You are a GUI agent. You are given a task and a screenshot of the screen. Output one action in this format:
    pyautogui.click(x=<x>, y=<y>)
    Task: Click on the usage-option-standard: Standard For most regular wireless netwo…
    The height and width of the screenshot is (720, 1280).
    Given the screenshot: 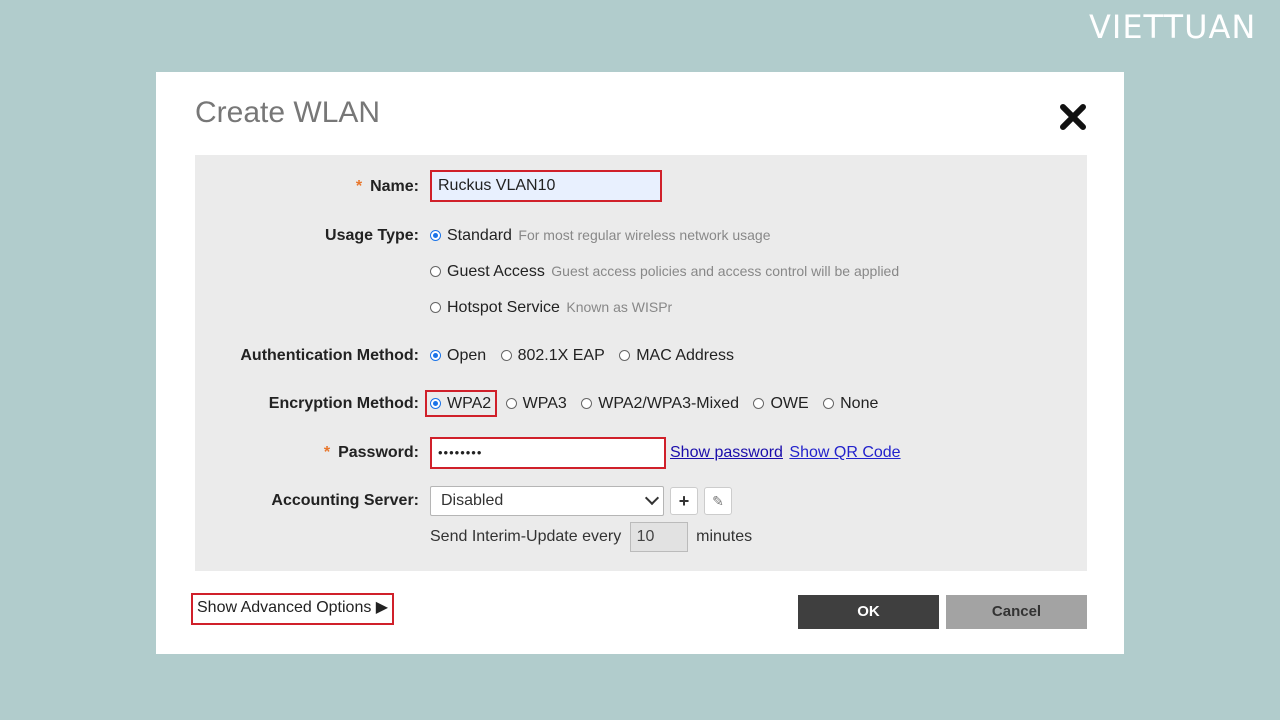 What is the action you would take?
    pyautogui.click(x=600, y=236)
    